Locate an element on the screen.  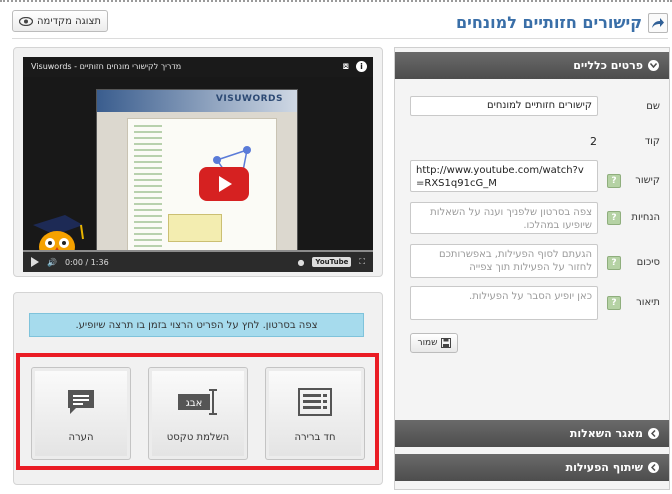
preview-label: תצוגה מקדימה is located at coordinates (69, 21).